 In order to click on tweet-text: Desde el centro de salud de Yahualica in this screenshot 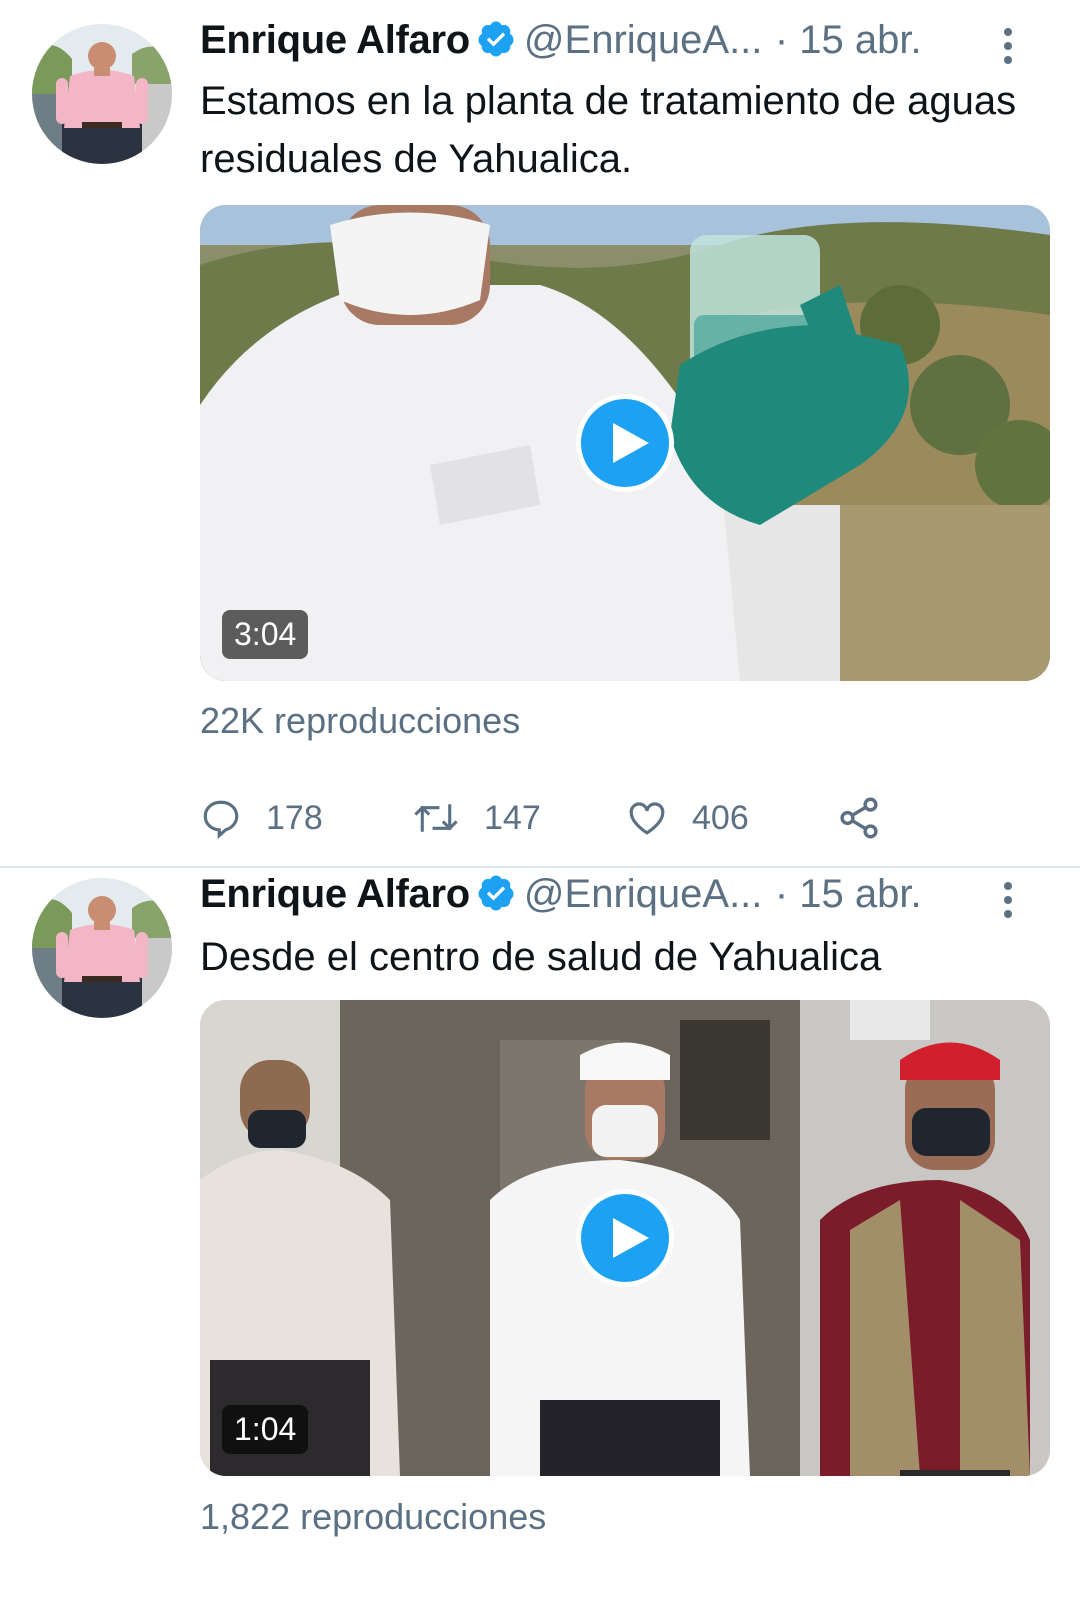, I will do `click(541, 957)`.